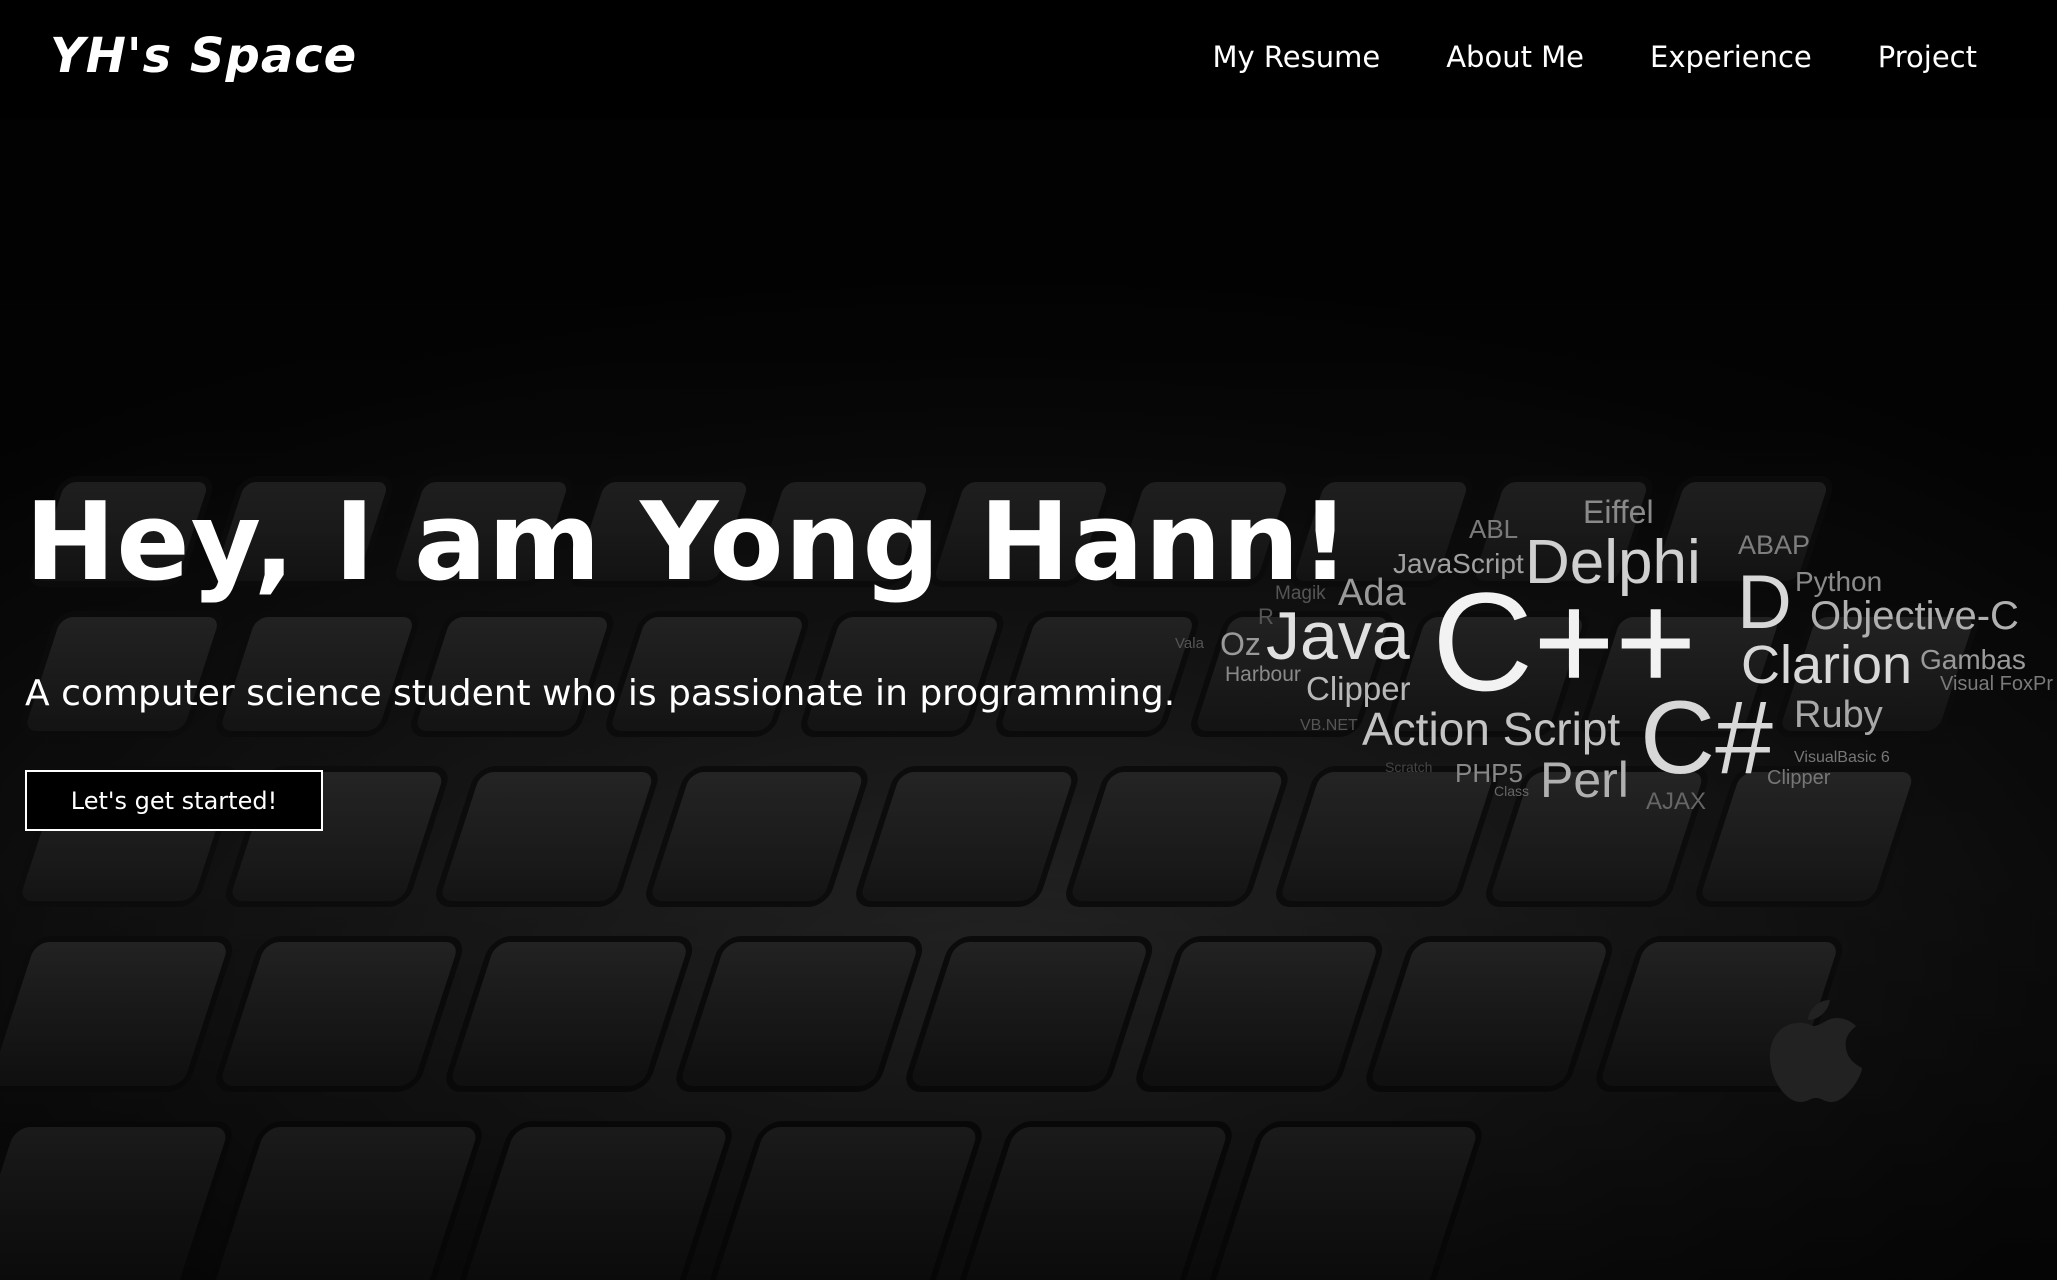 This screenshot has width=2057, height=1280. Describe the element at coordinates (1731, 57) in the screenshot. I see `nav-link-experience: Experience` at that location.